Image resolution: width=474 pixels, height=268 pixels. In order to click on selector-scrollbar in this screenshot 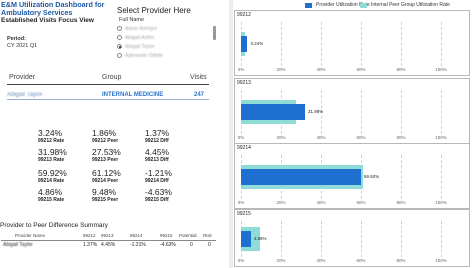, I will do `click(214, 33)`.